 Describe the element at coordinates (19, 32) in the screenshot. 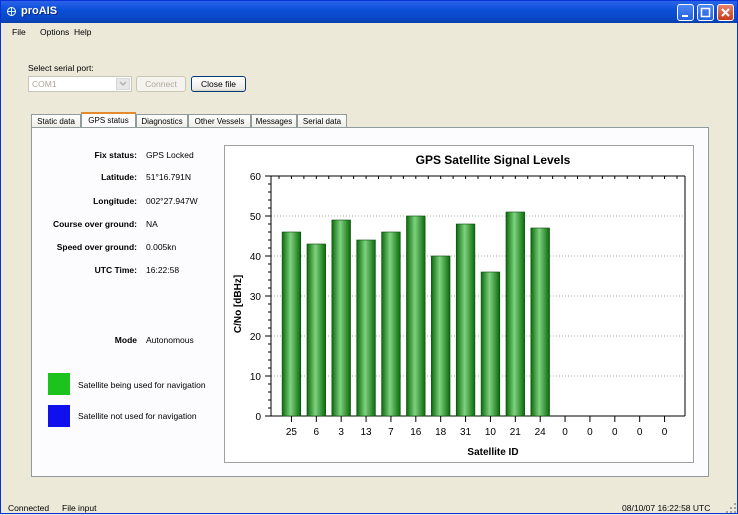

I see `menu-file: File` at that location.